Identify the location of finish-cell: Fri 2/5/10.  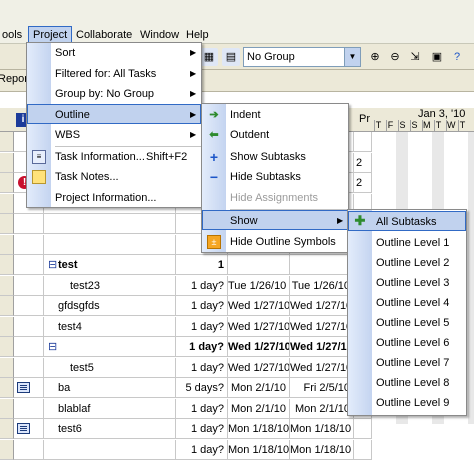
(322, 388).